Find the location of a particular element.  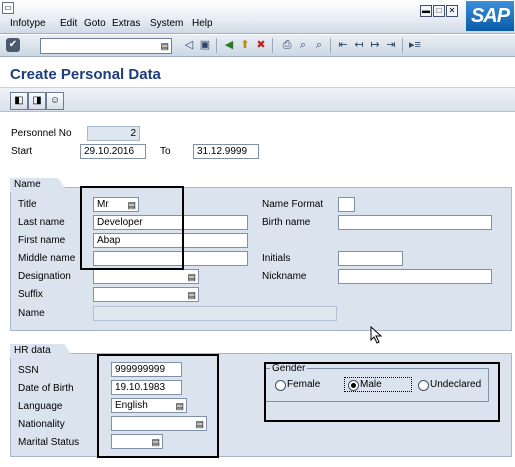

name-field is located at coordinates (215, 313).